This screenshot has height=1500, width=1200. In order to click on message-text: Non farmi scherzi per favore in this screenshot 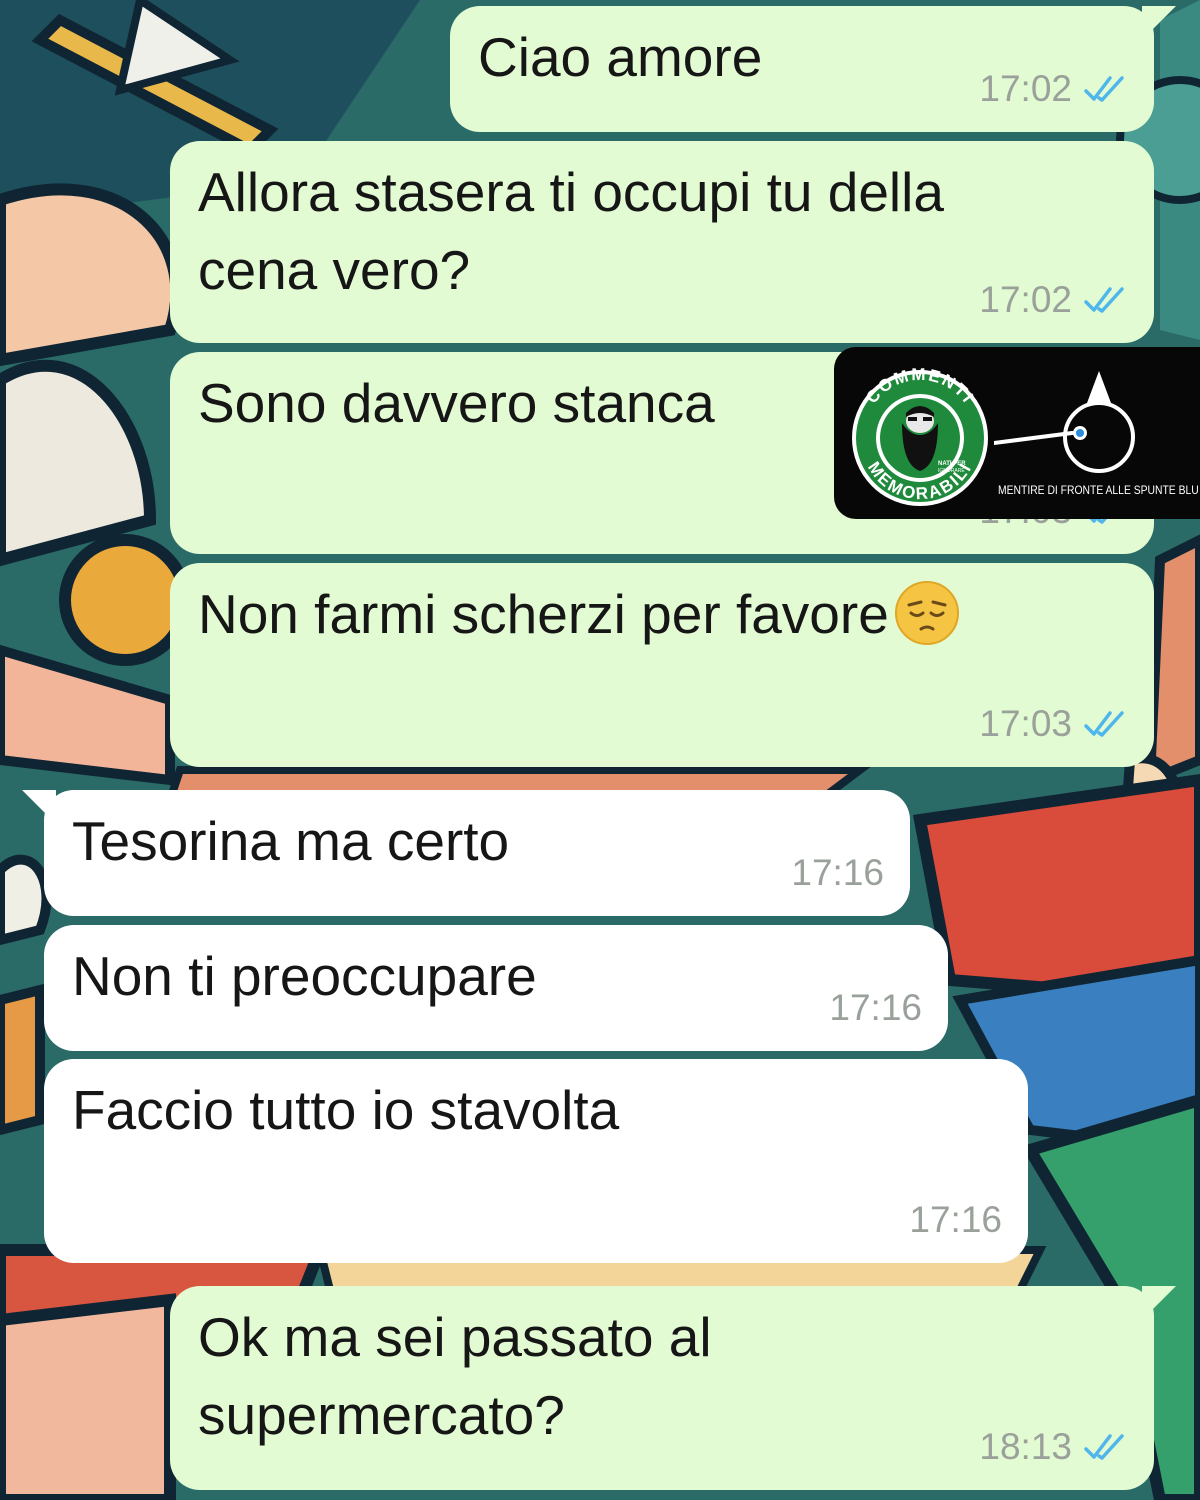, I will do `click(543, 614)`.